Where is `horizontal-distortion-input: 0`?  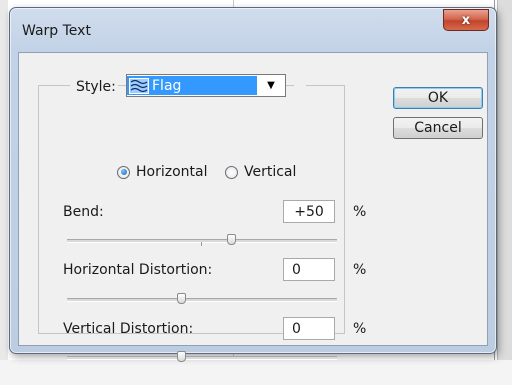 horizontal-distortion-input: 0 is located at coordinates (309, 269).